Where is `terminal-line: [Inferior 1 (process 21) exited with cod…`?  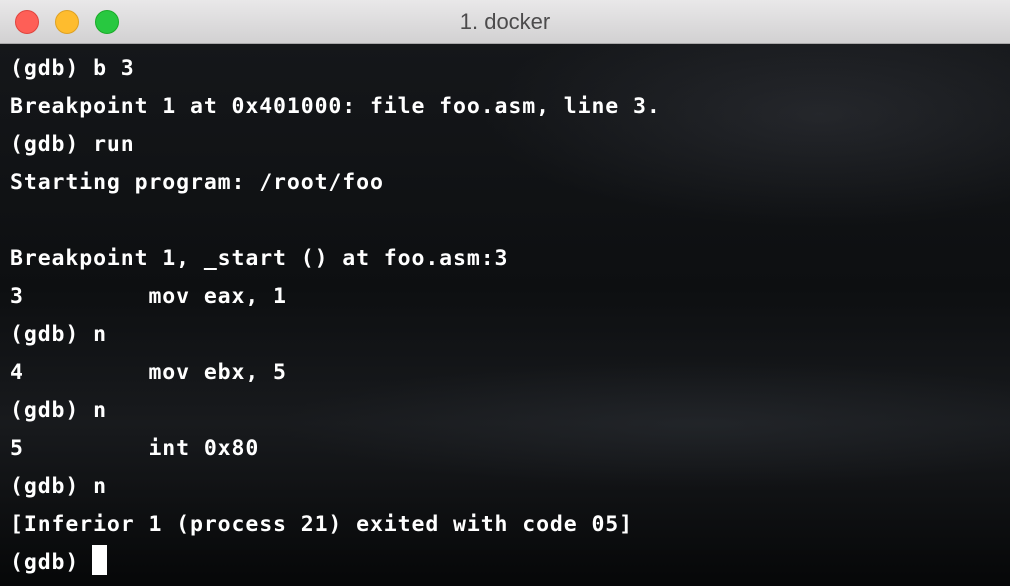 terminal-line: [Inferior 1 (process 21) exited with cod… is located at coordinates (321, 524).